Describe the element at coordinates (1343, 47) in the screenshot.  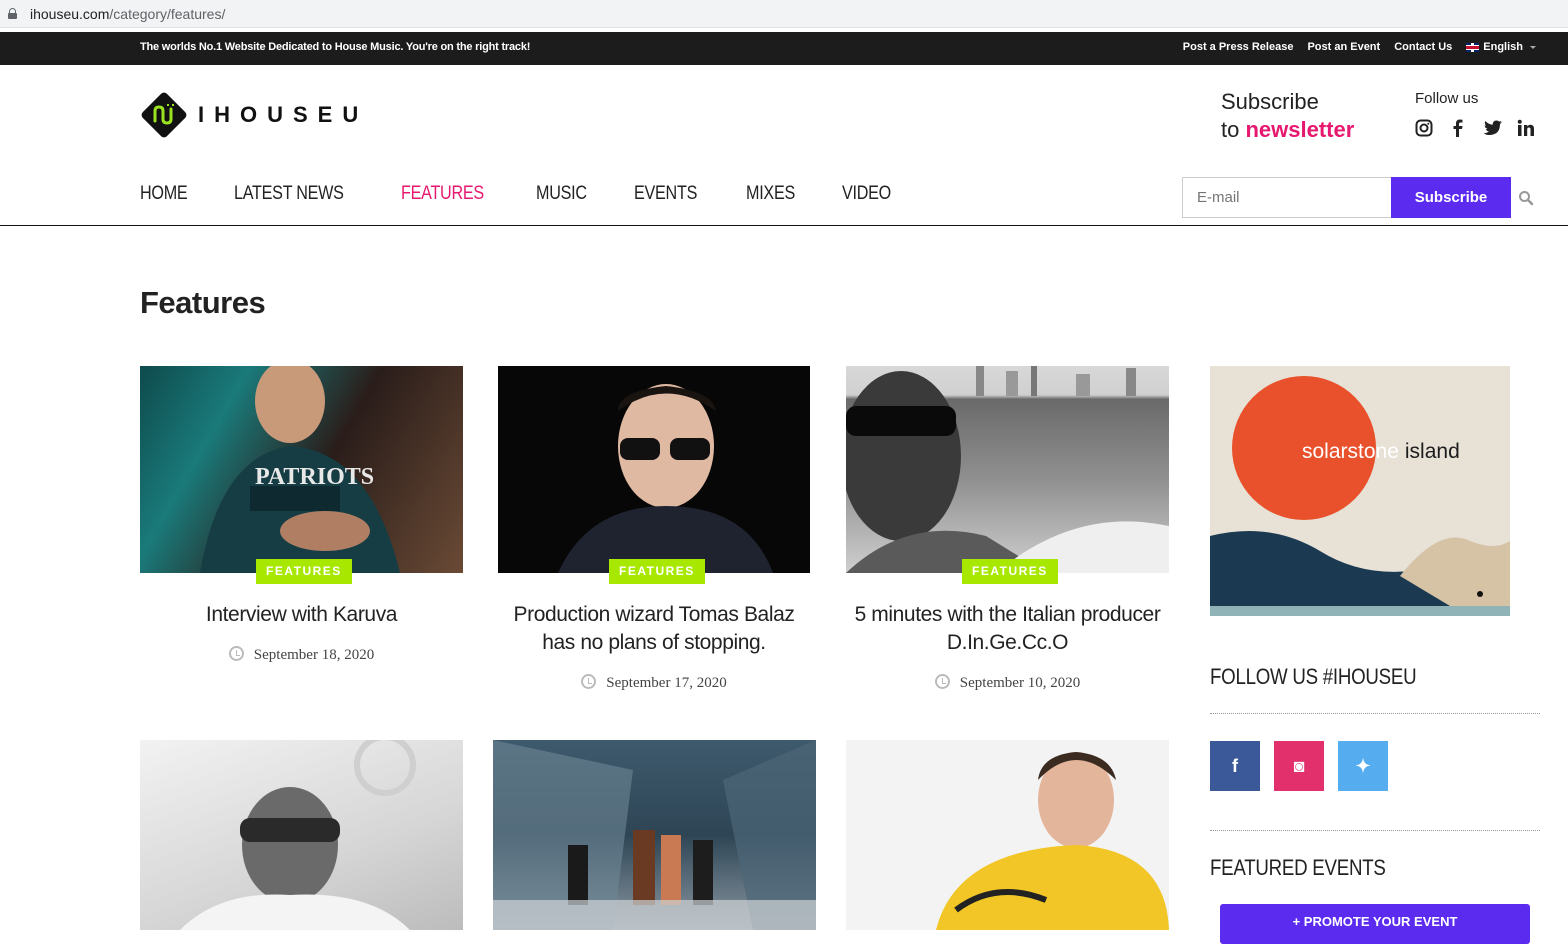
I see `post-event-link: Post an Event` at that location.